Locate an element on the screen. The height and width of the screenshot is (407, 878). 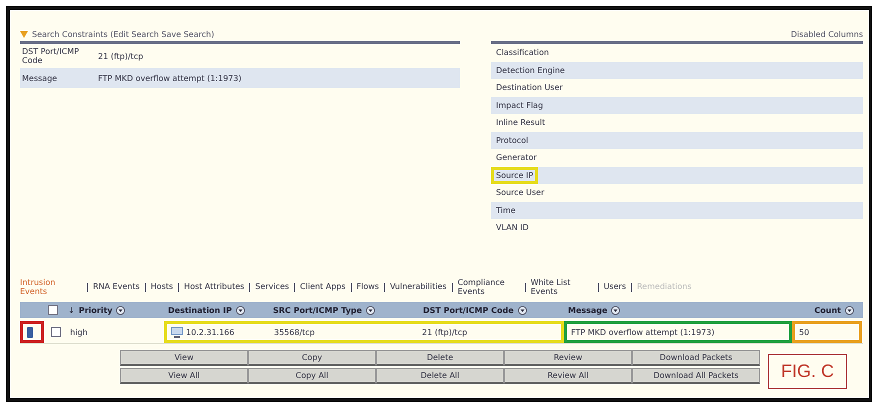
action-button: Download All Packets is located at coordinates (696, 376).